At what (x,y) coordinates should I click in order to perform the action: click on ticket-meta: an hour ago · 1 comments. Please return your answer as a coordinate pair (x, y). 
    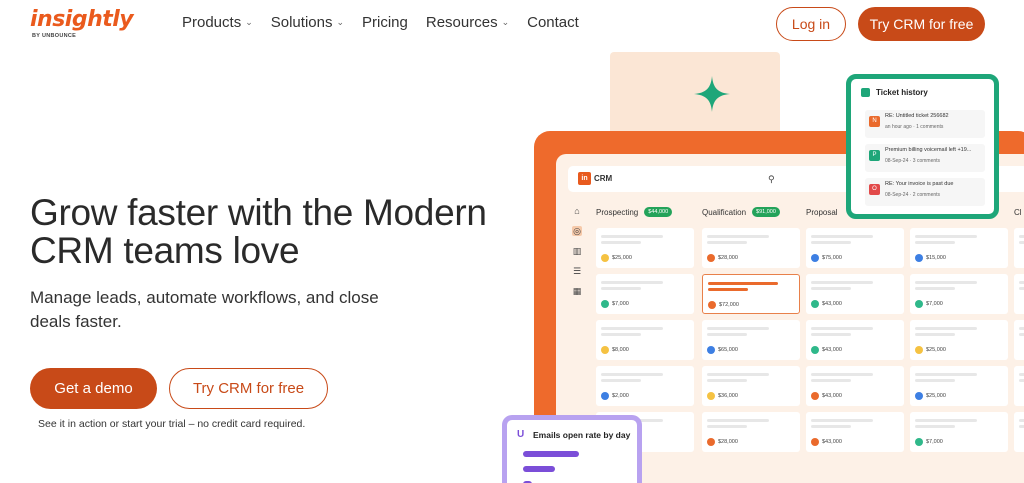
    Looking at the image, I should click on (914, 127).